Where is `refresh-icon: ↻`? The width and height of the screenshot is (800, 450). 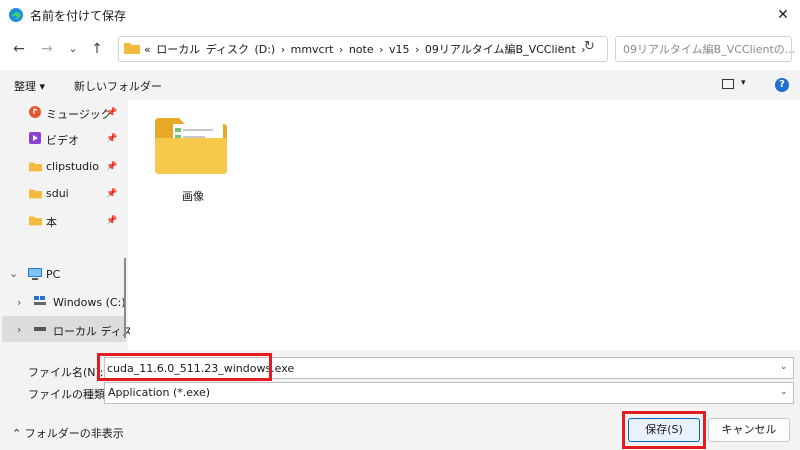 refresh-icon: ↻ is located at coordinates (589, 46).